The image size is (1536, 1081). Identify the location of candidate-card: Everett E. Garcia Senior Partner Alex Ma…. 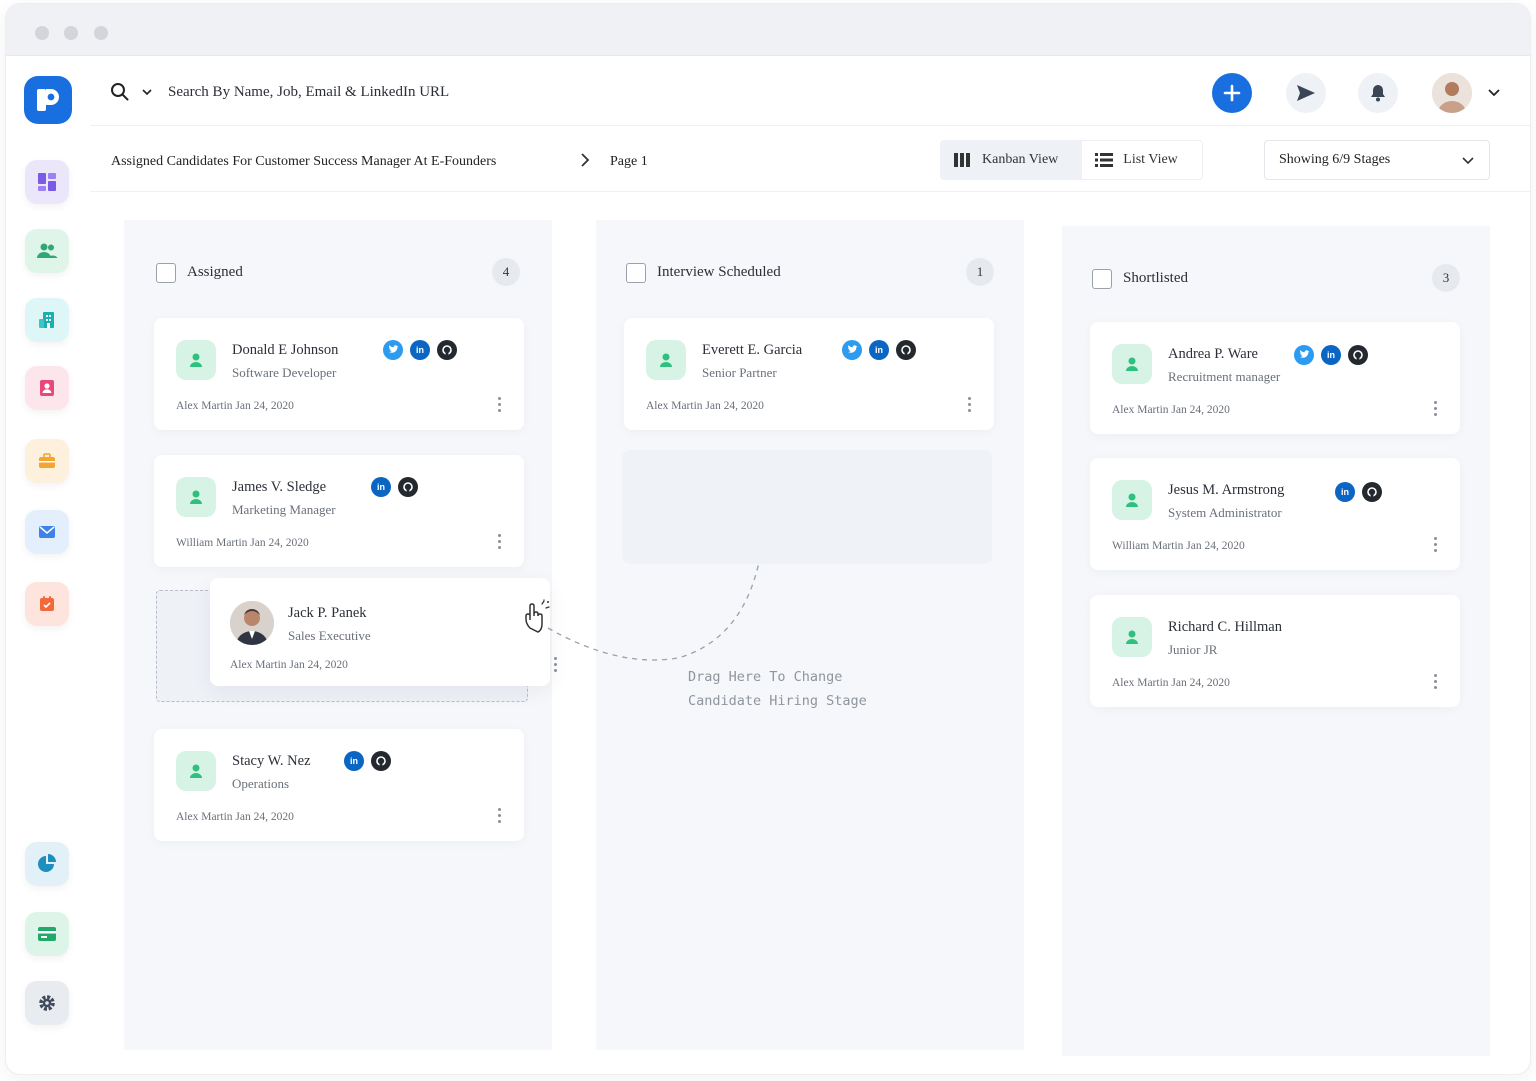
(809, 374).